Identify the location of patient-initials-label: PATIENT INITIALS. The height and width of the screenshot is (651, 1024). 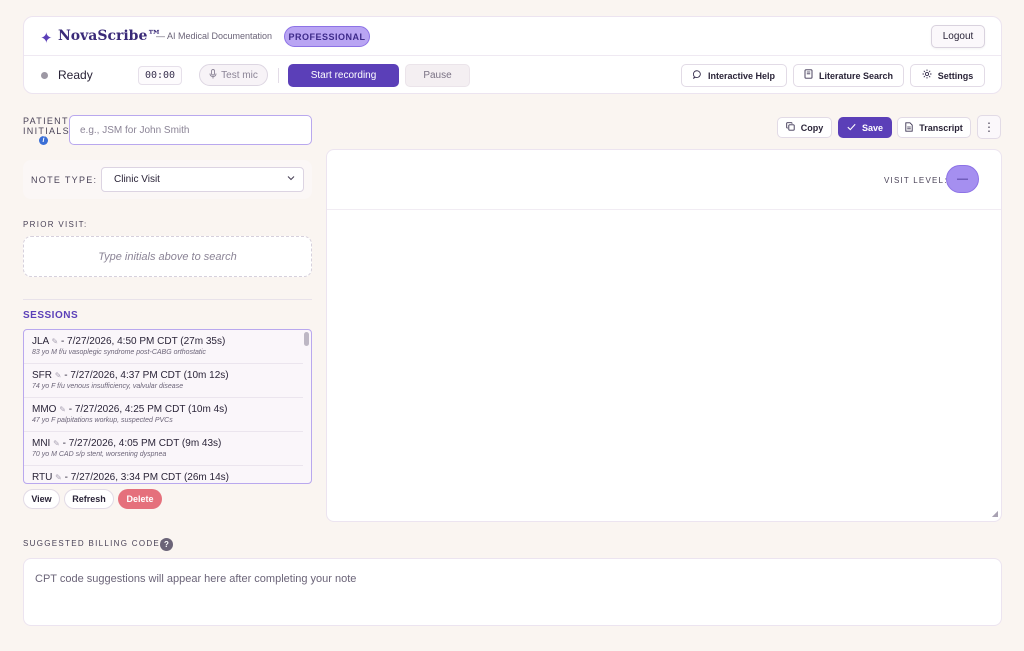
(46, 126).